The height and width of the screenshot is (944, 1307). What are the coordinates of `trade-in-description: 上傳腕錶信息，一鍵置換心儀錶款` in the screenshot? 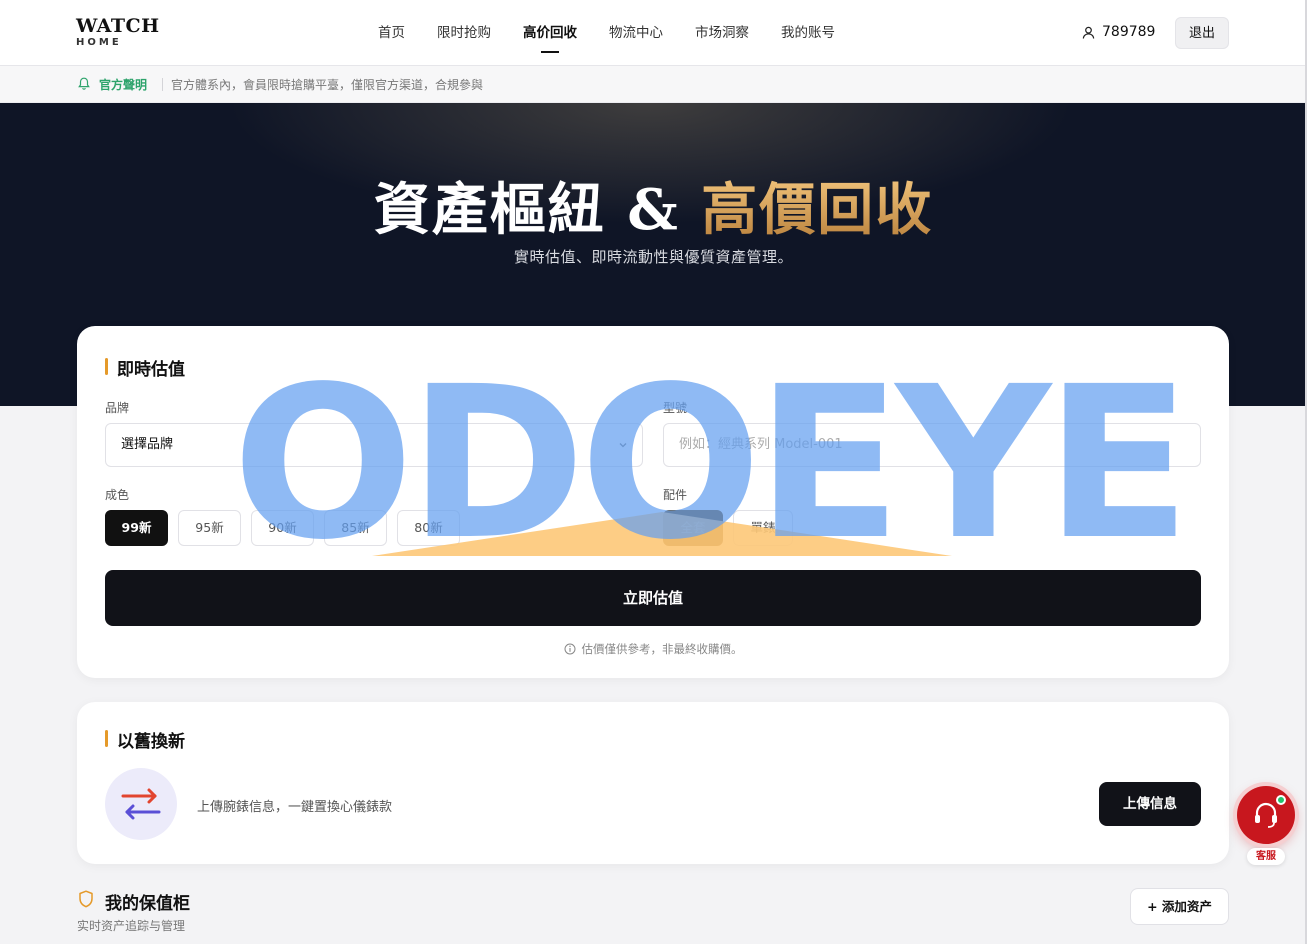 It's located at (295, 807).